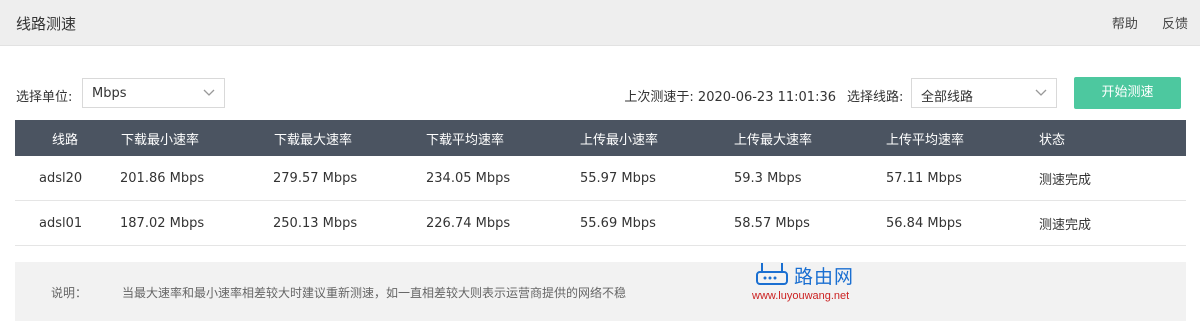 This screenshot has width=1200, height=321. What do you see at coordinates (65, 140) in the screenshot?
I see `column-header: 线路` at bounding box center [65, 140].